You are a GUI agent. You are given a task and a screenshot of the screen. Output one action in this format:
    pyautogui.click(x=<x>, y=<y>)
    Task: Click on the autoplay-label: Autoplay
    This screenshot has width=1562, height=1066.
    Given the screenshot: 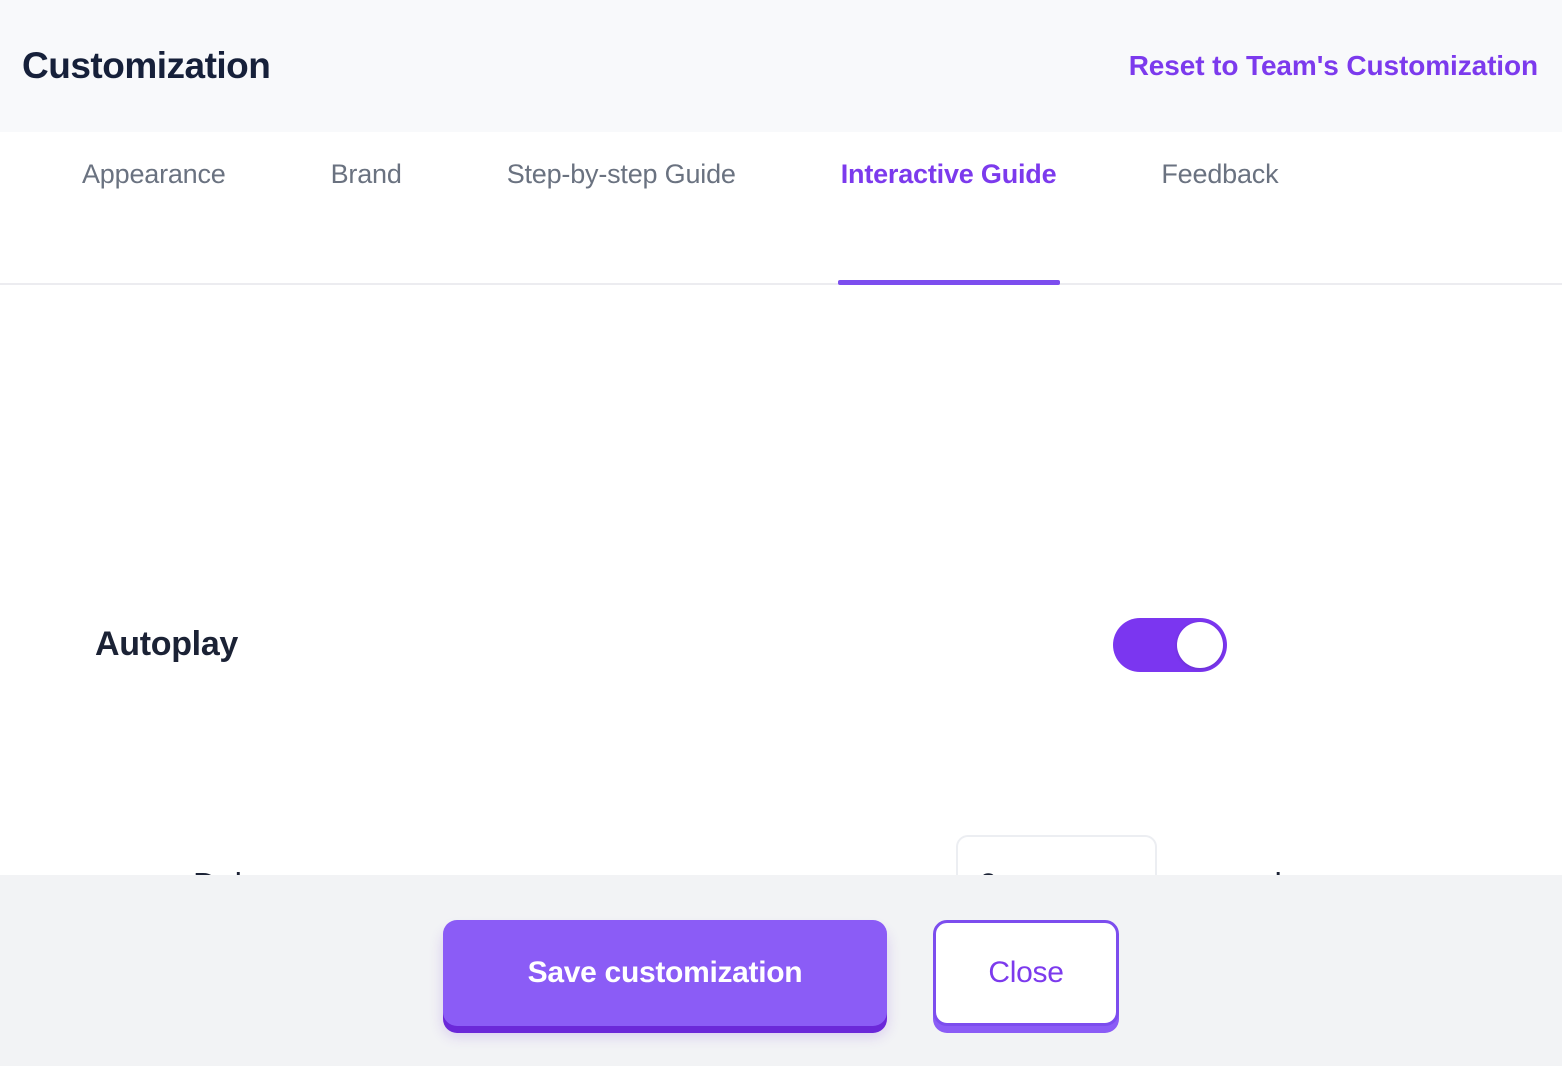 What is the action you would take?
    pyautogui.click(x=167, y=644)
    